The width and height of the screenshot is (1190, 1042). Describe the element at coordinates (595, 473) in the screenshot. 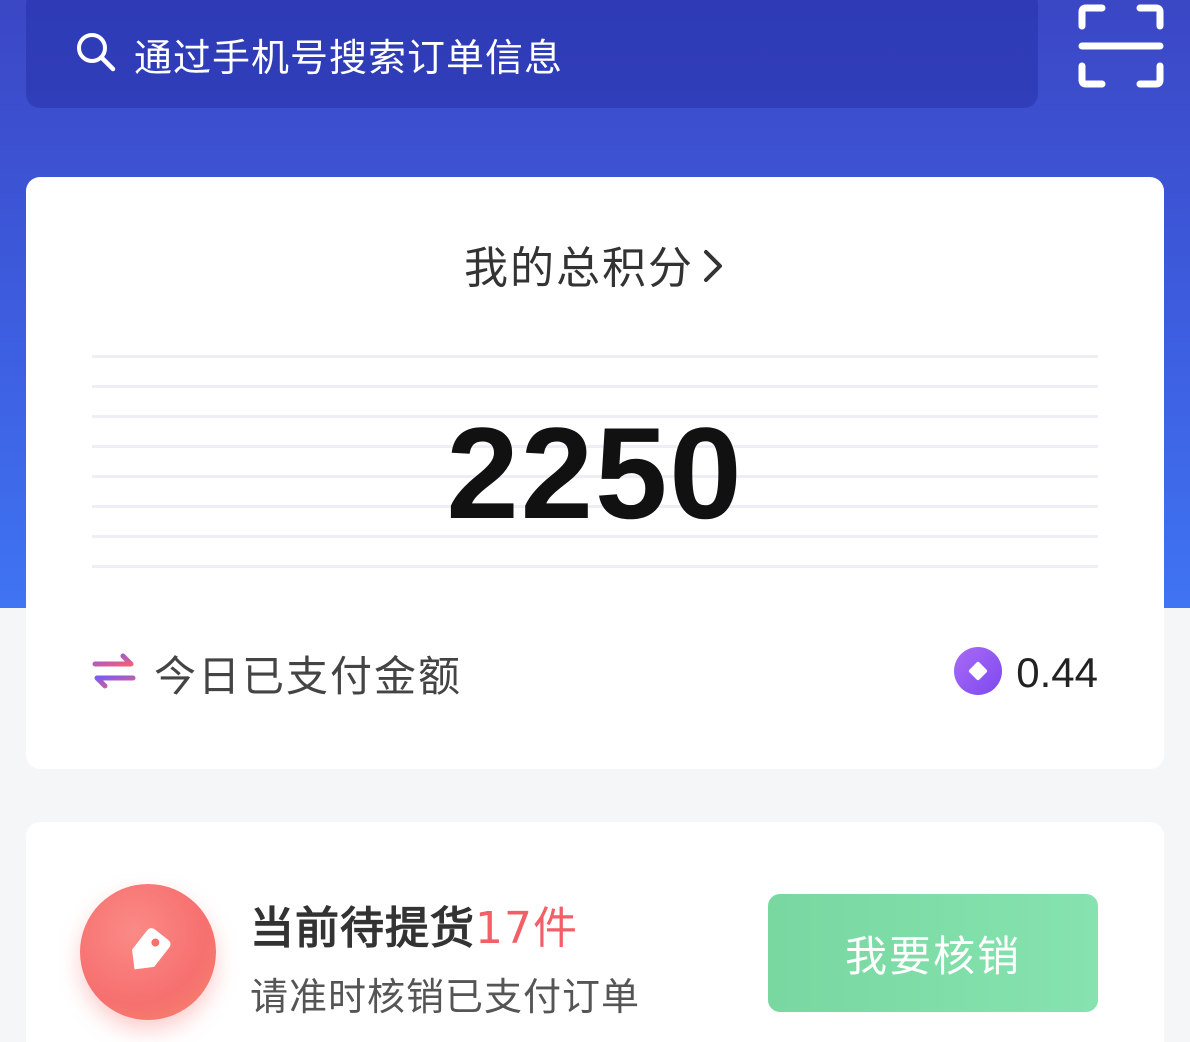

I see `points-value: 2250` at that location.